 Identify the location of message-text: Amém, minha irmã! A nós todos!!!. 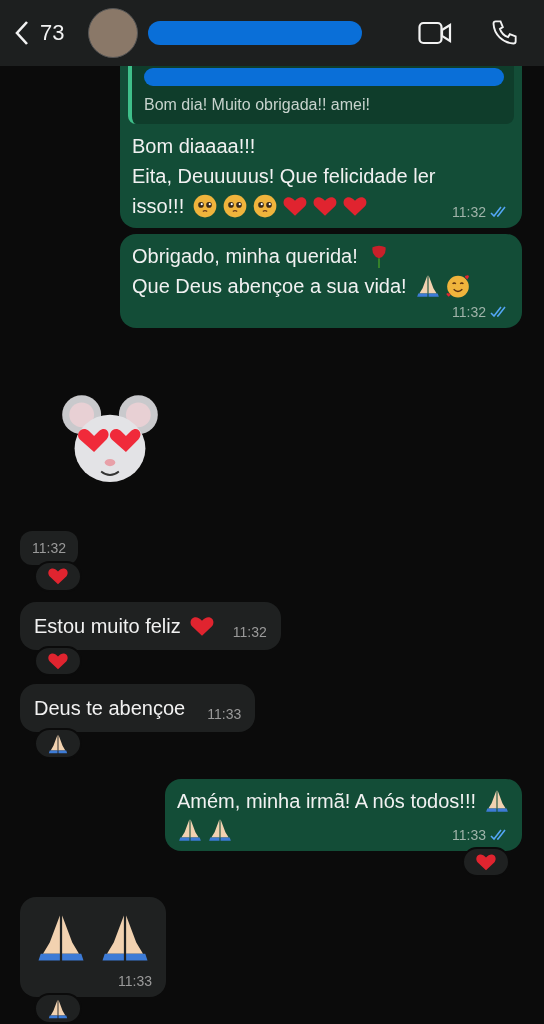
(326, 801).